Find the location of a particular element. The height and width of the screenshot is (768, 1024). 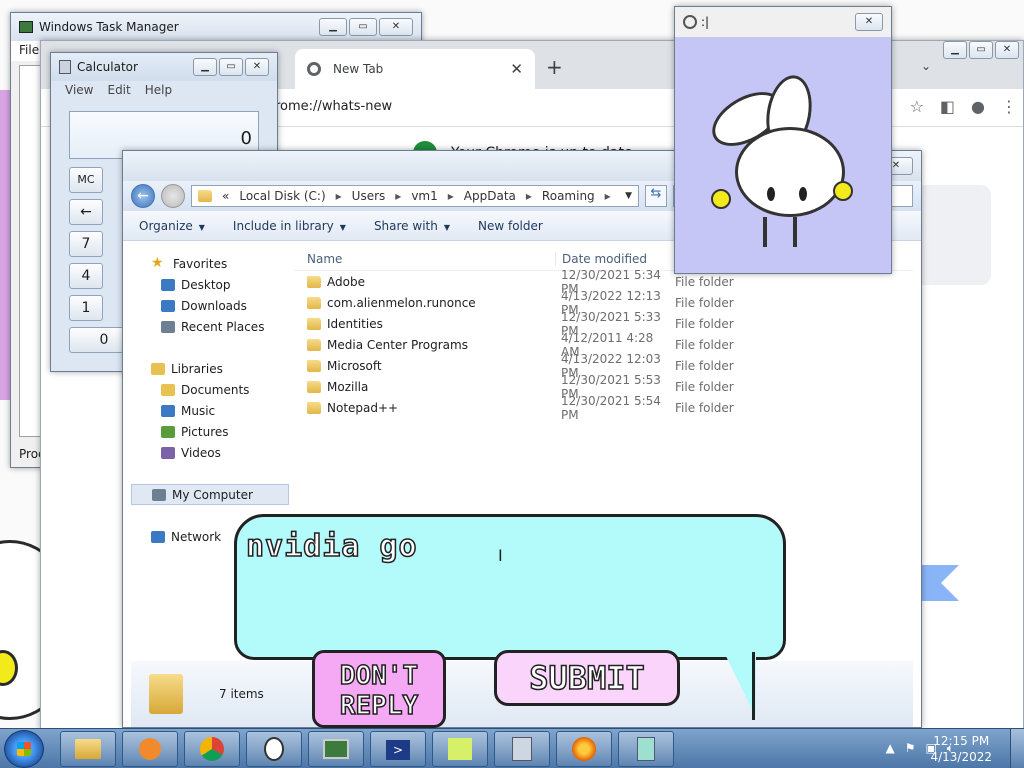

nav-videos: Videos is located at coordinates (209, 452).